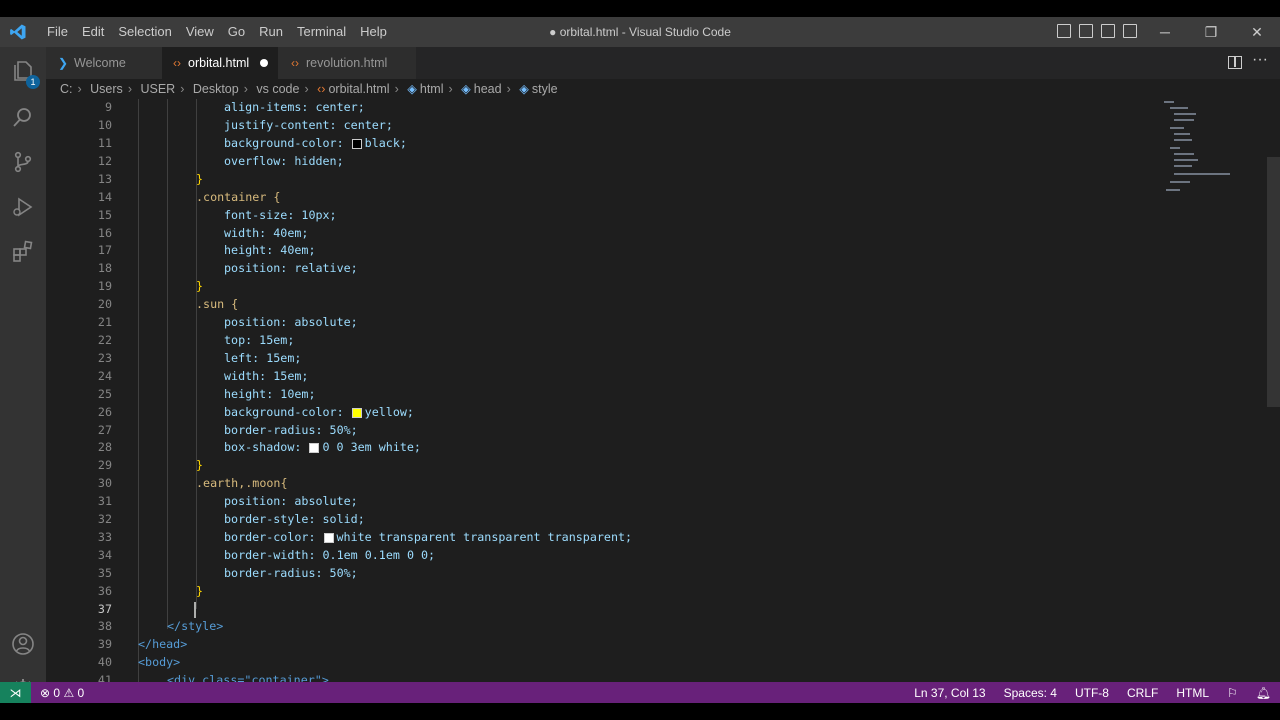  What do you see at coordinates (104, 537) in the screenshot?
I see `line-number: 33` at bounding box center [104, 537].